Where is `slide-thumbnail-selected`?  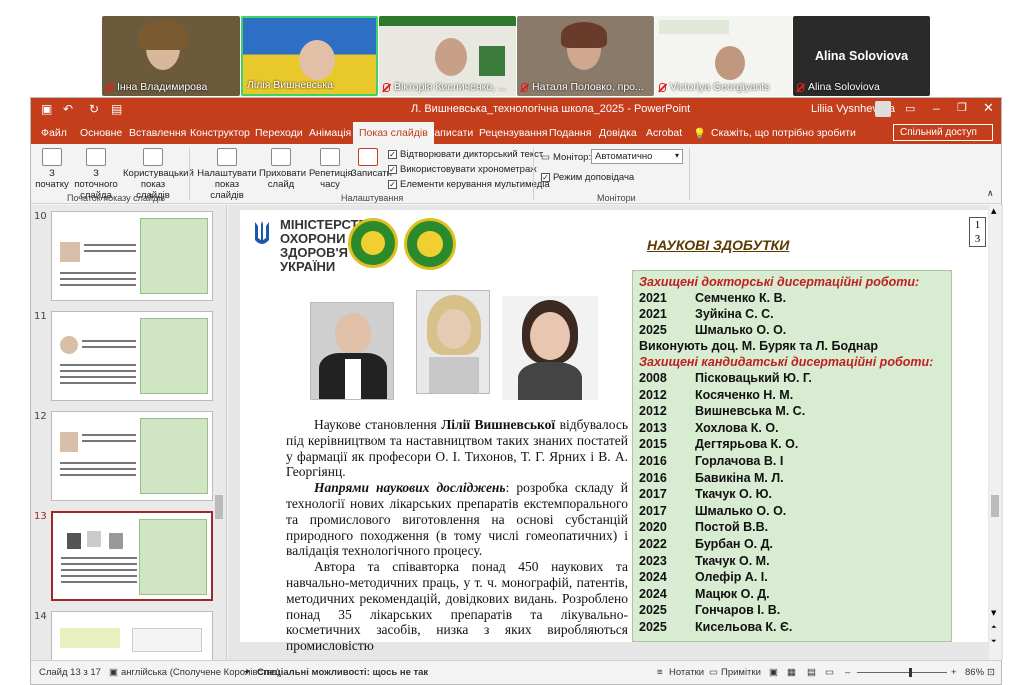 slide-thumbnail-selected is located at coordinates (132, 556).